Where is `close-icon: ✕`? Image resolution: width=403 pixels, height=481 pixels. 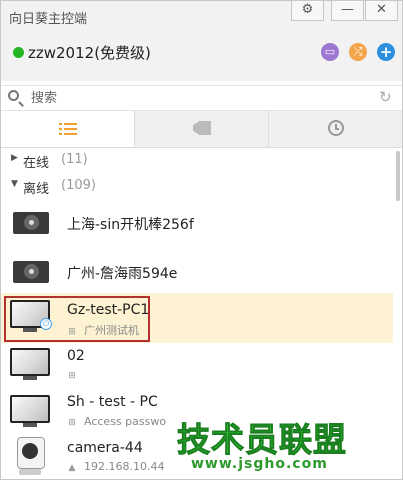 close-icon: ✕ is located at coordinates (381, 9).